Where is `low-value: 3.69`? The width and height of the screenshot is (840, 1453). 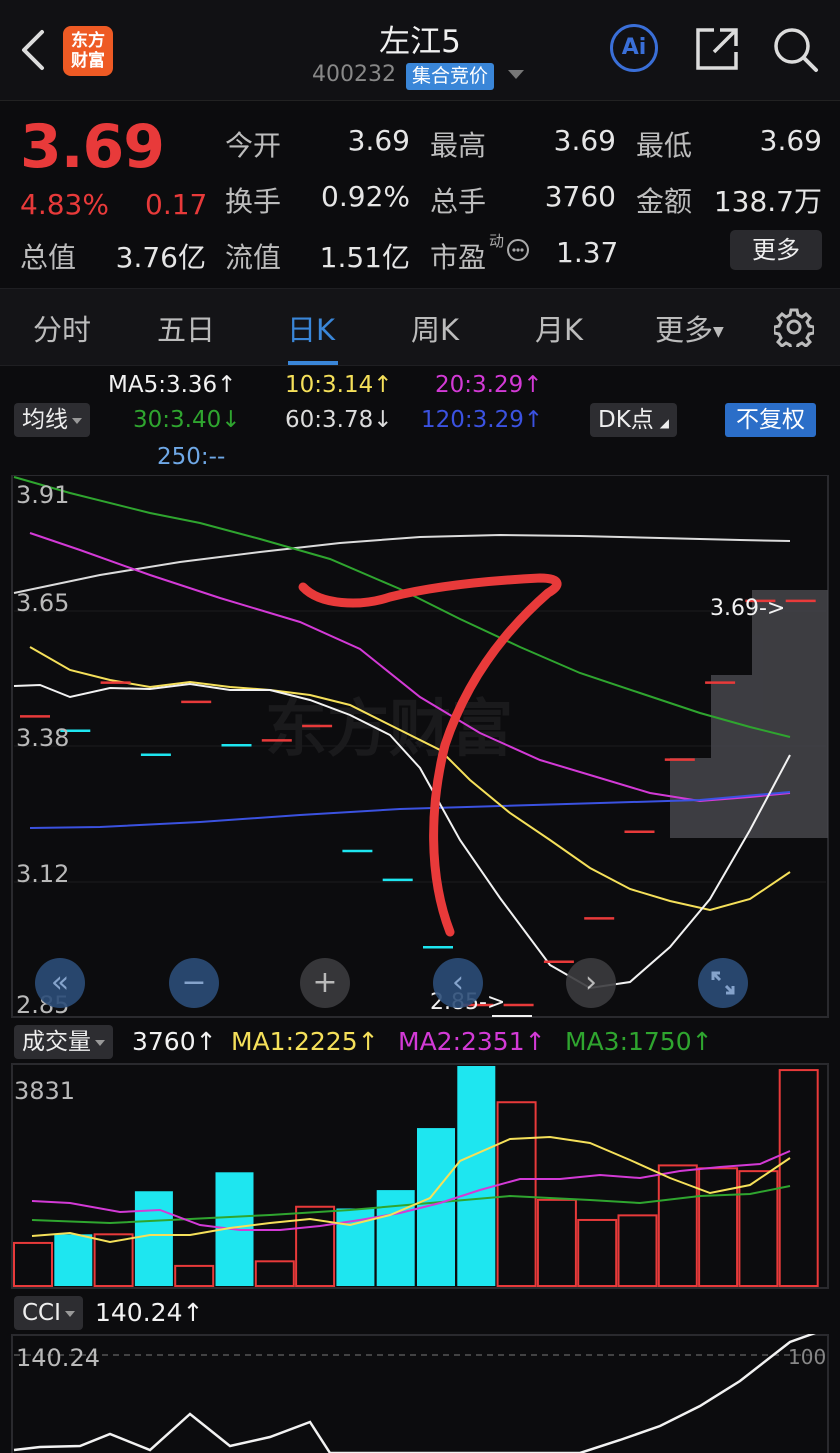 low-value: 3.69 is located at coordinates (790, 140).